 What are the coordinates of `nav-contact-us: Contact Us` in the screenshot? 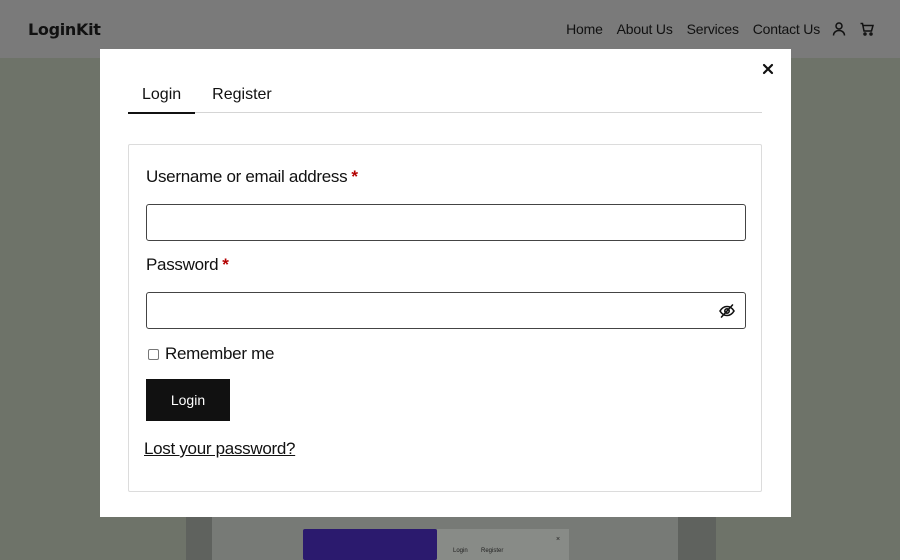 It's located at (786, 29).